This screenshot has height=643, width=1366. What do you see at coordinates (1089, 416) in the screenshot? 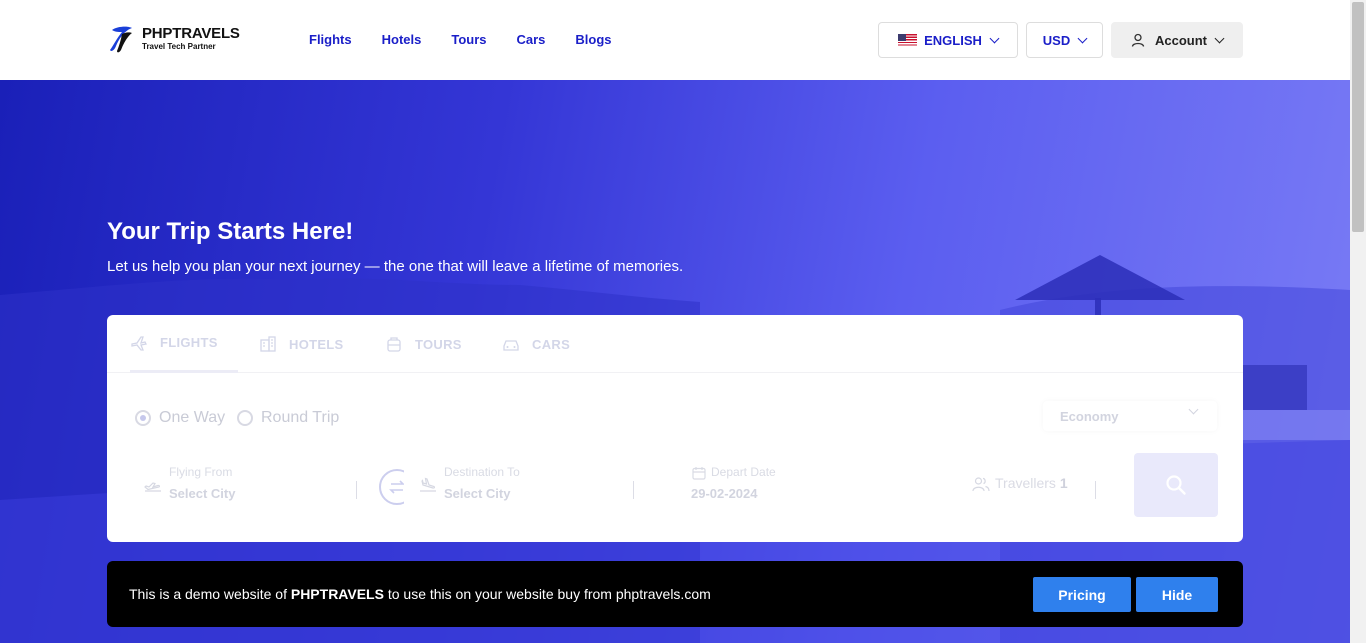
I see `cabin-class-value: Economy` at bounding box center [1089, 416].